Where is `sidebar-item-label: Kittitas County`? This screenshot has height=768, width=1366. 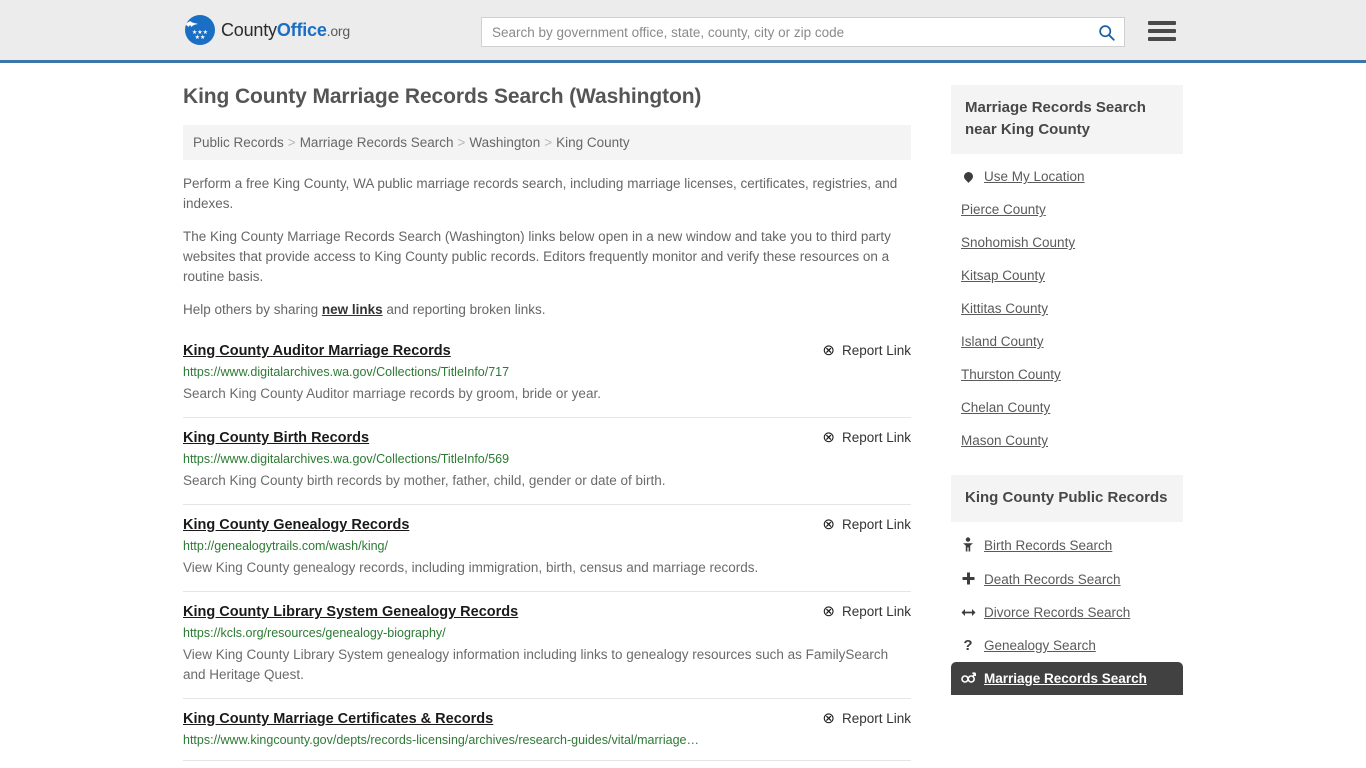 sidebar-item-label: Kittitas County is located at coordinates (1004, 308).